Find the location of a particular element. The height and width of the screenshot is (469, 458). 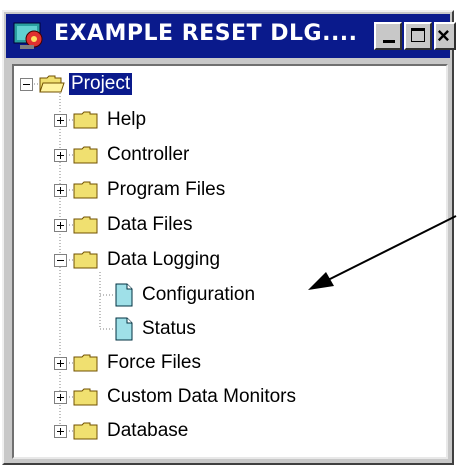

annotation-arrow is located at coordinates (382, 252).